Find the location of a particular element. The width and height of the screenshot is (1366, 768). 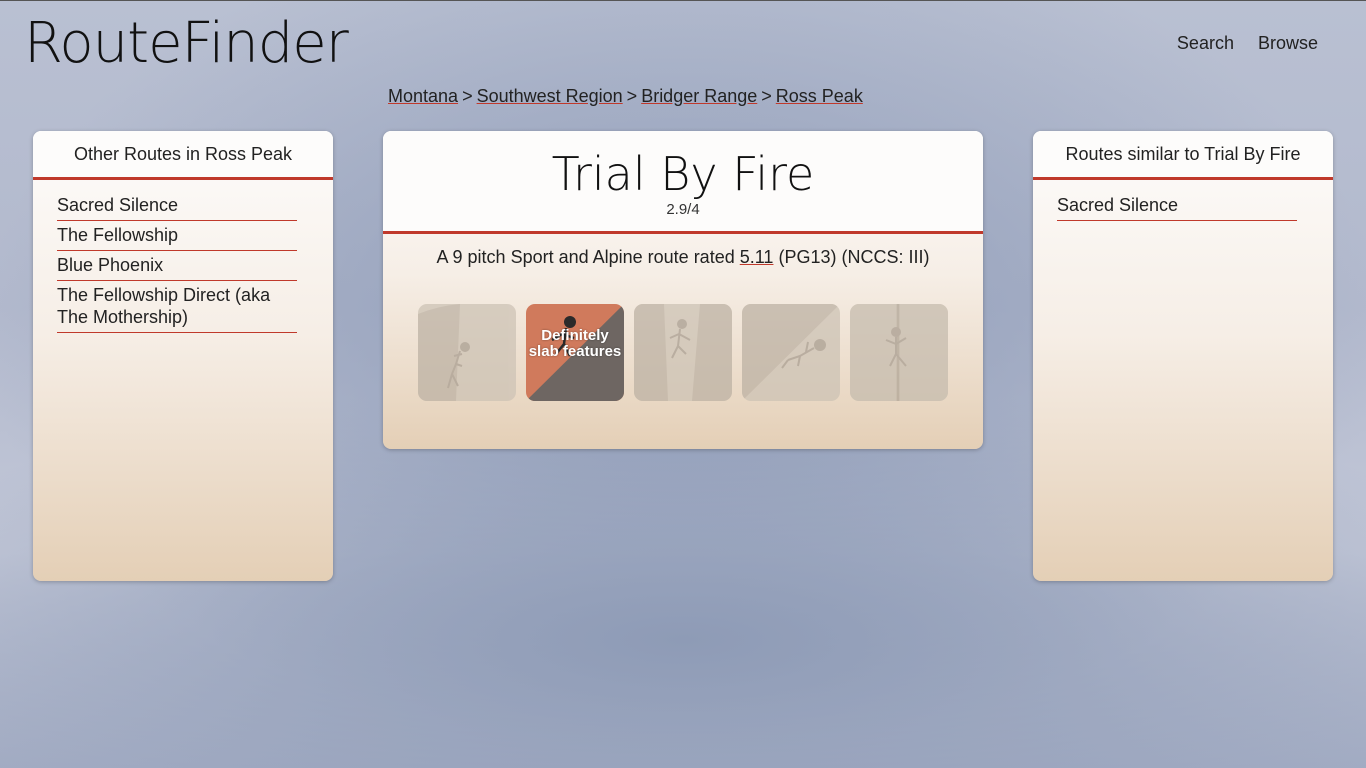

route-desc-prefix: A 9 pitch Sport and Alpine route rated is located at coordinates (585, 257).